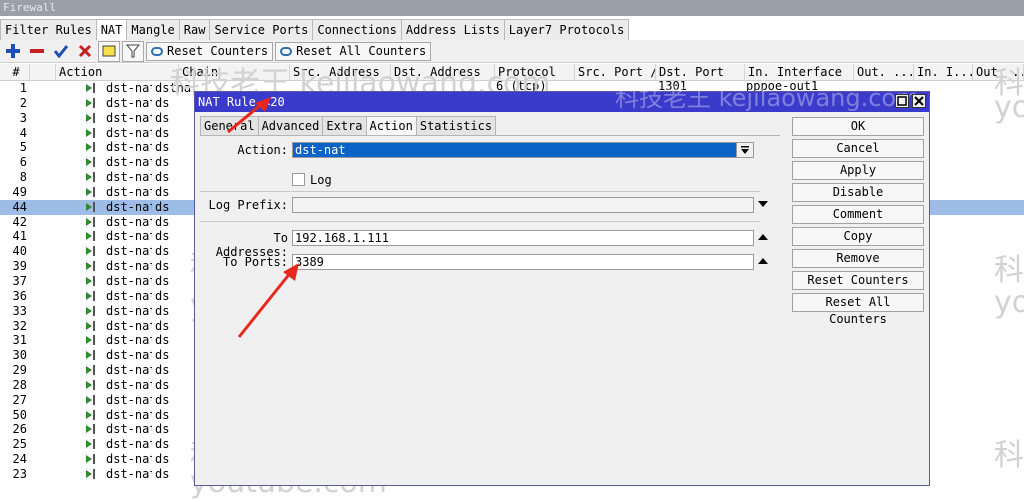  Describe the element at coordinates (858, 148) in the screenshot. I see `cancel-button: Cancel` at that location.